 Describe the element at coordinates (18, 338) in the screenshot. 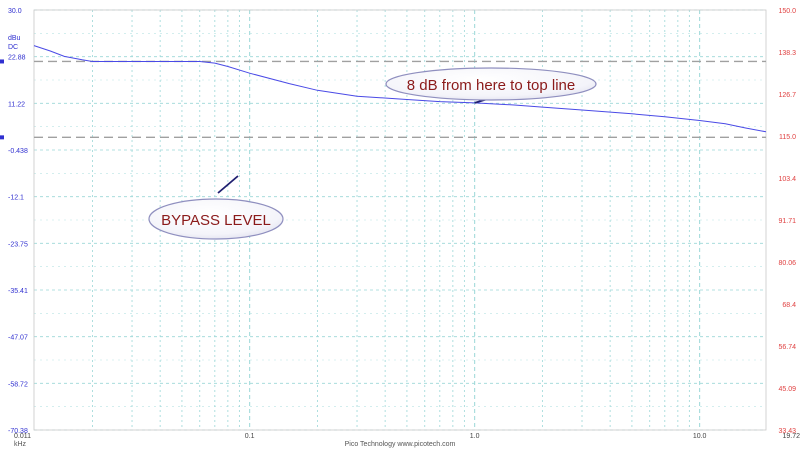

I see `left-tick-label: -47.07` at that location.